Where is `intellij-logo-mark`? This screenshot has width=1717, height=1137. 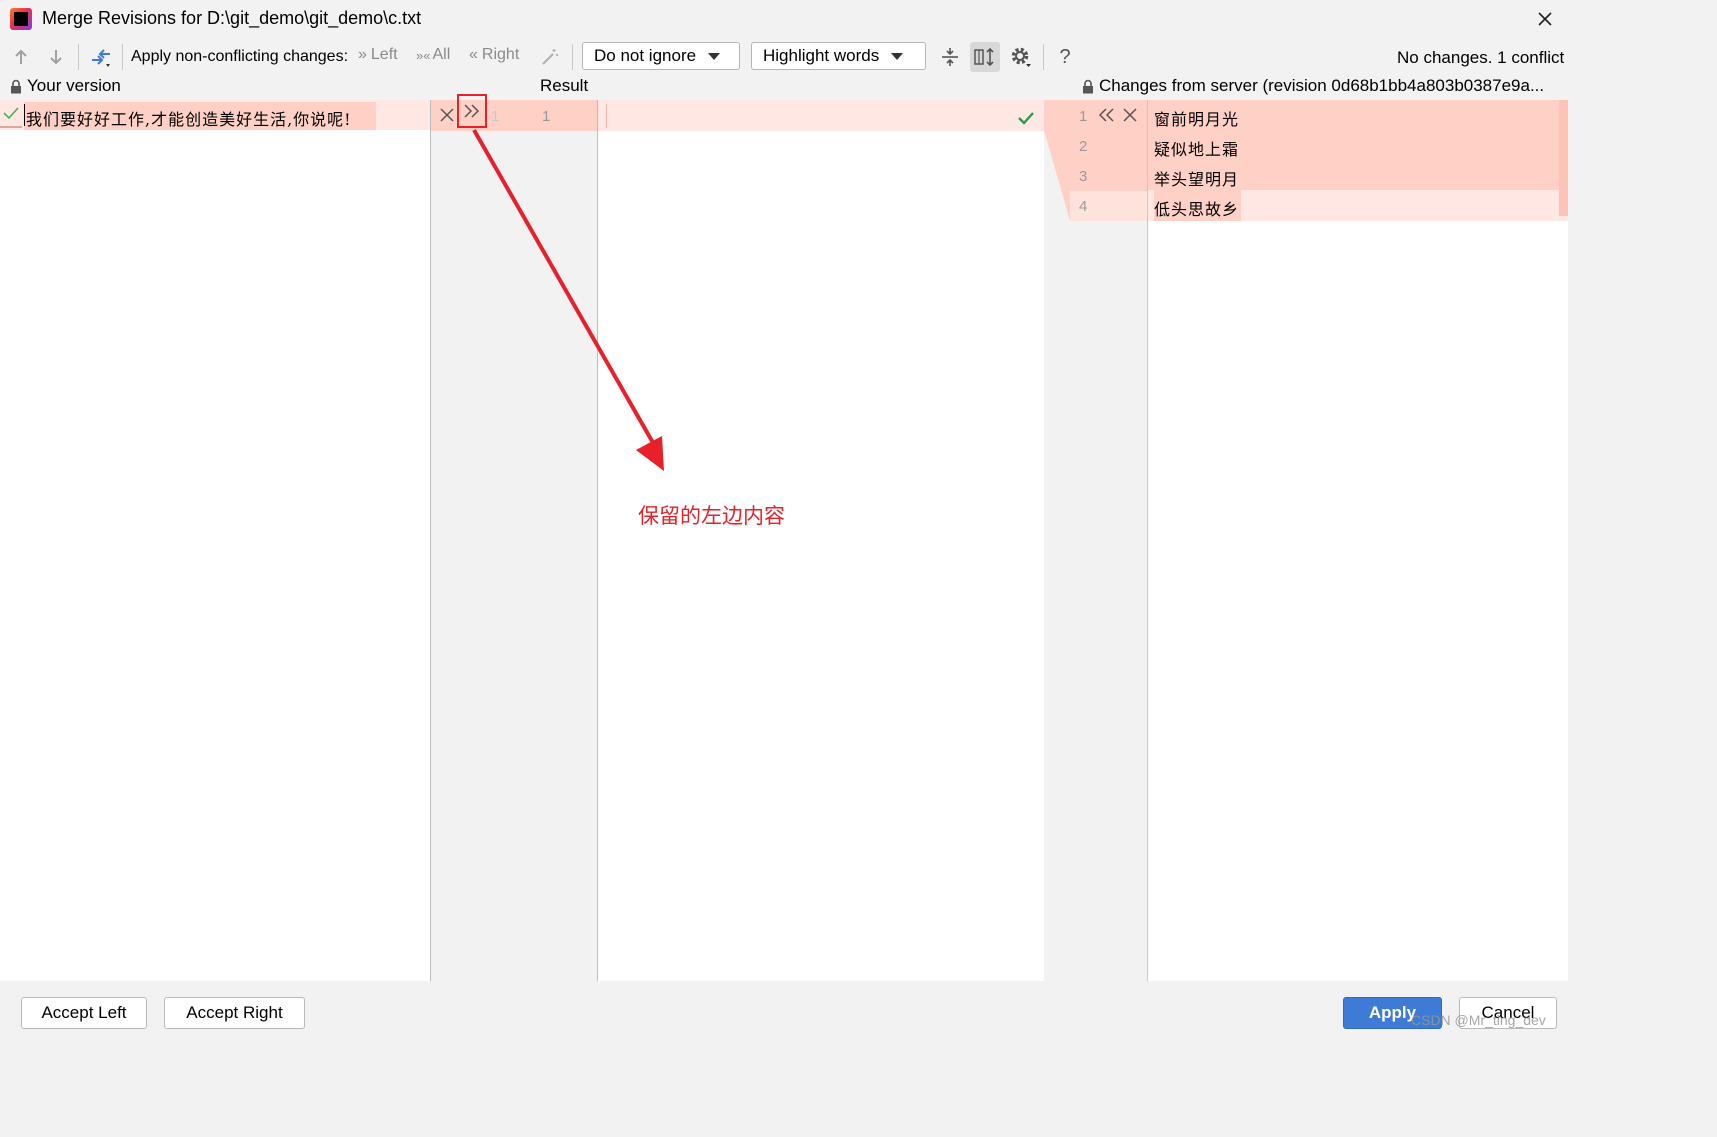
intellij-logo-mark is located at coordinates (21, 19).